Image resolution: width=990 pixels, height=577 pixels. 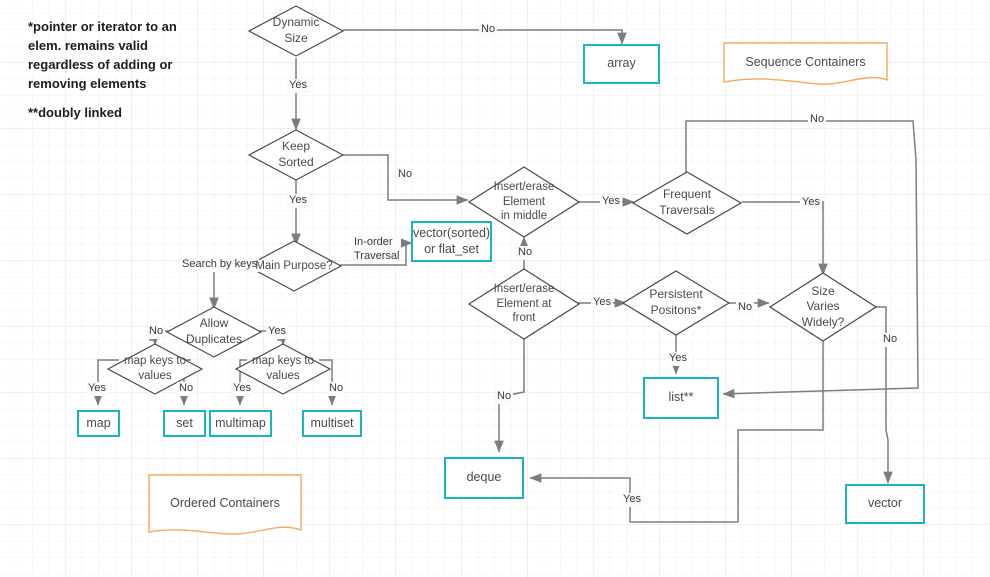 What do you see at coordinates (97, 389) in the screenshot?
I see `label-map-keys-left-yes: Yes` at bounding box center [97, 389].